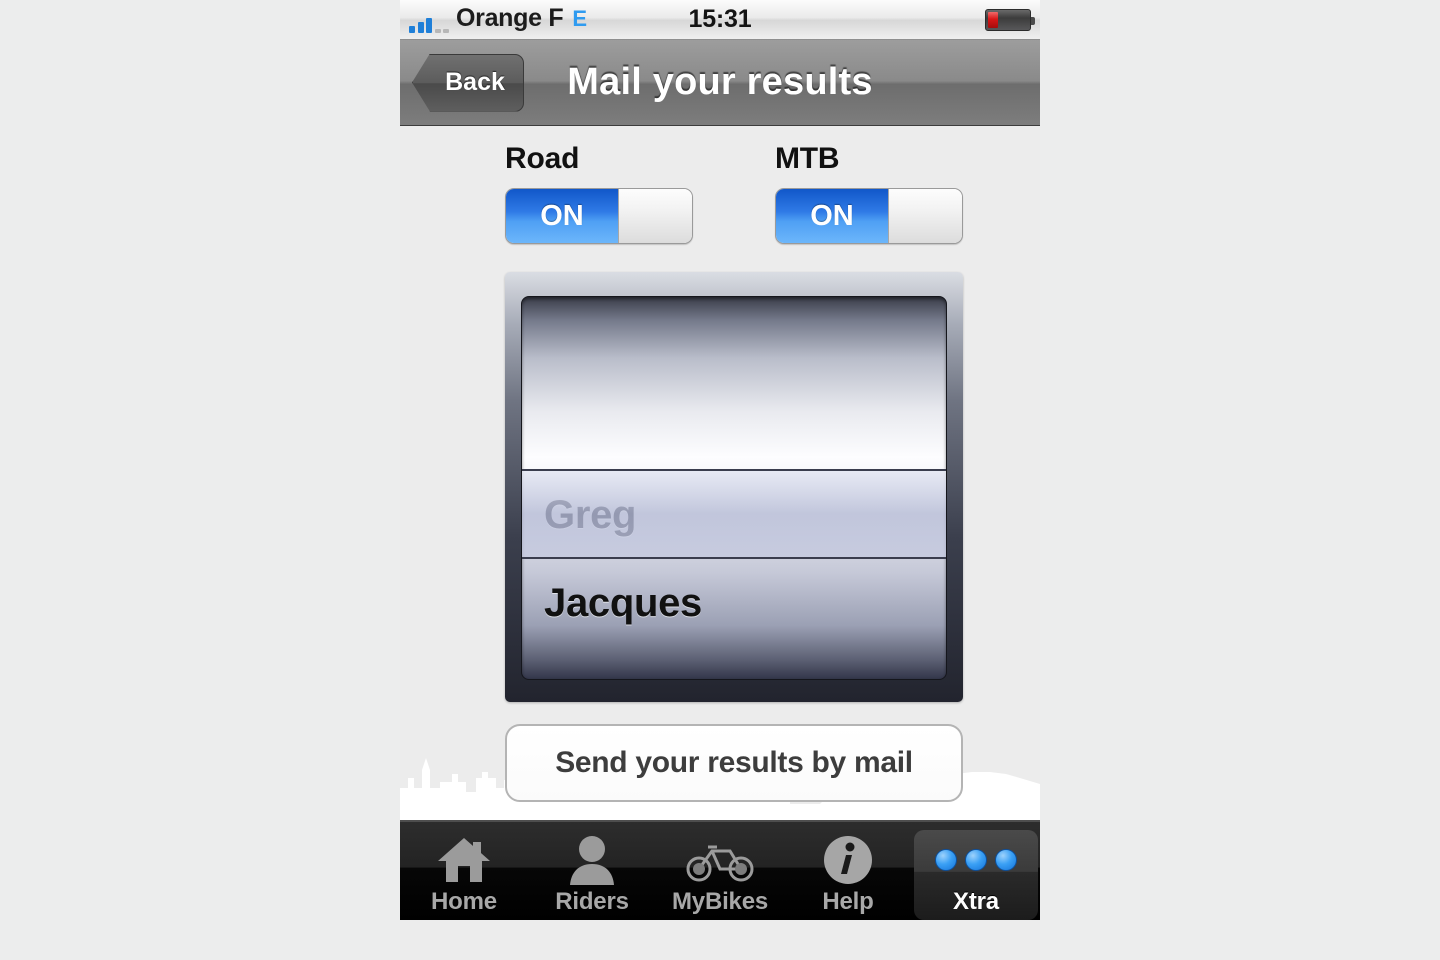  I want to click on picker-row-greg: Greg, so click(734, 515).